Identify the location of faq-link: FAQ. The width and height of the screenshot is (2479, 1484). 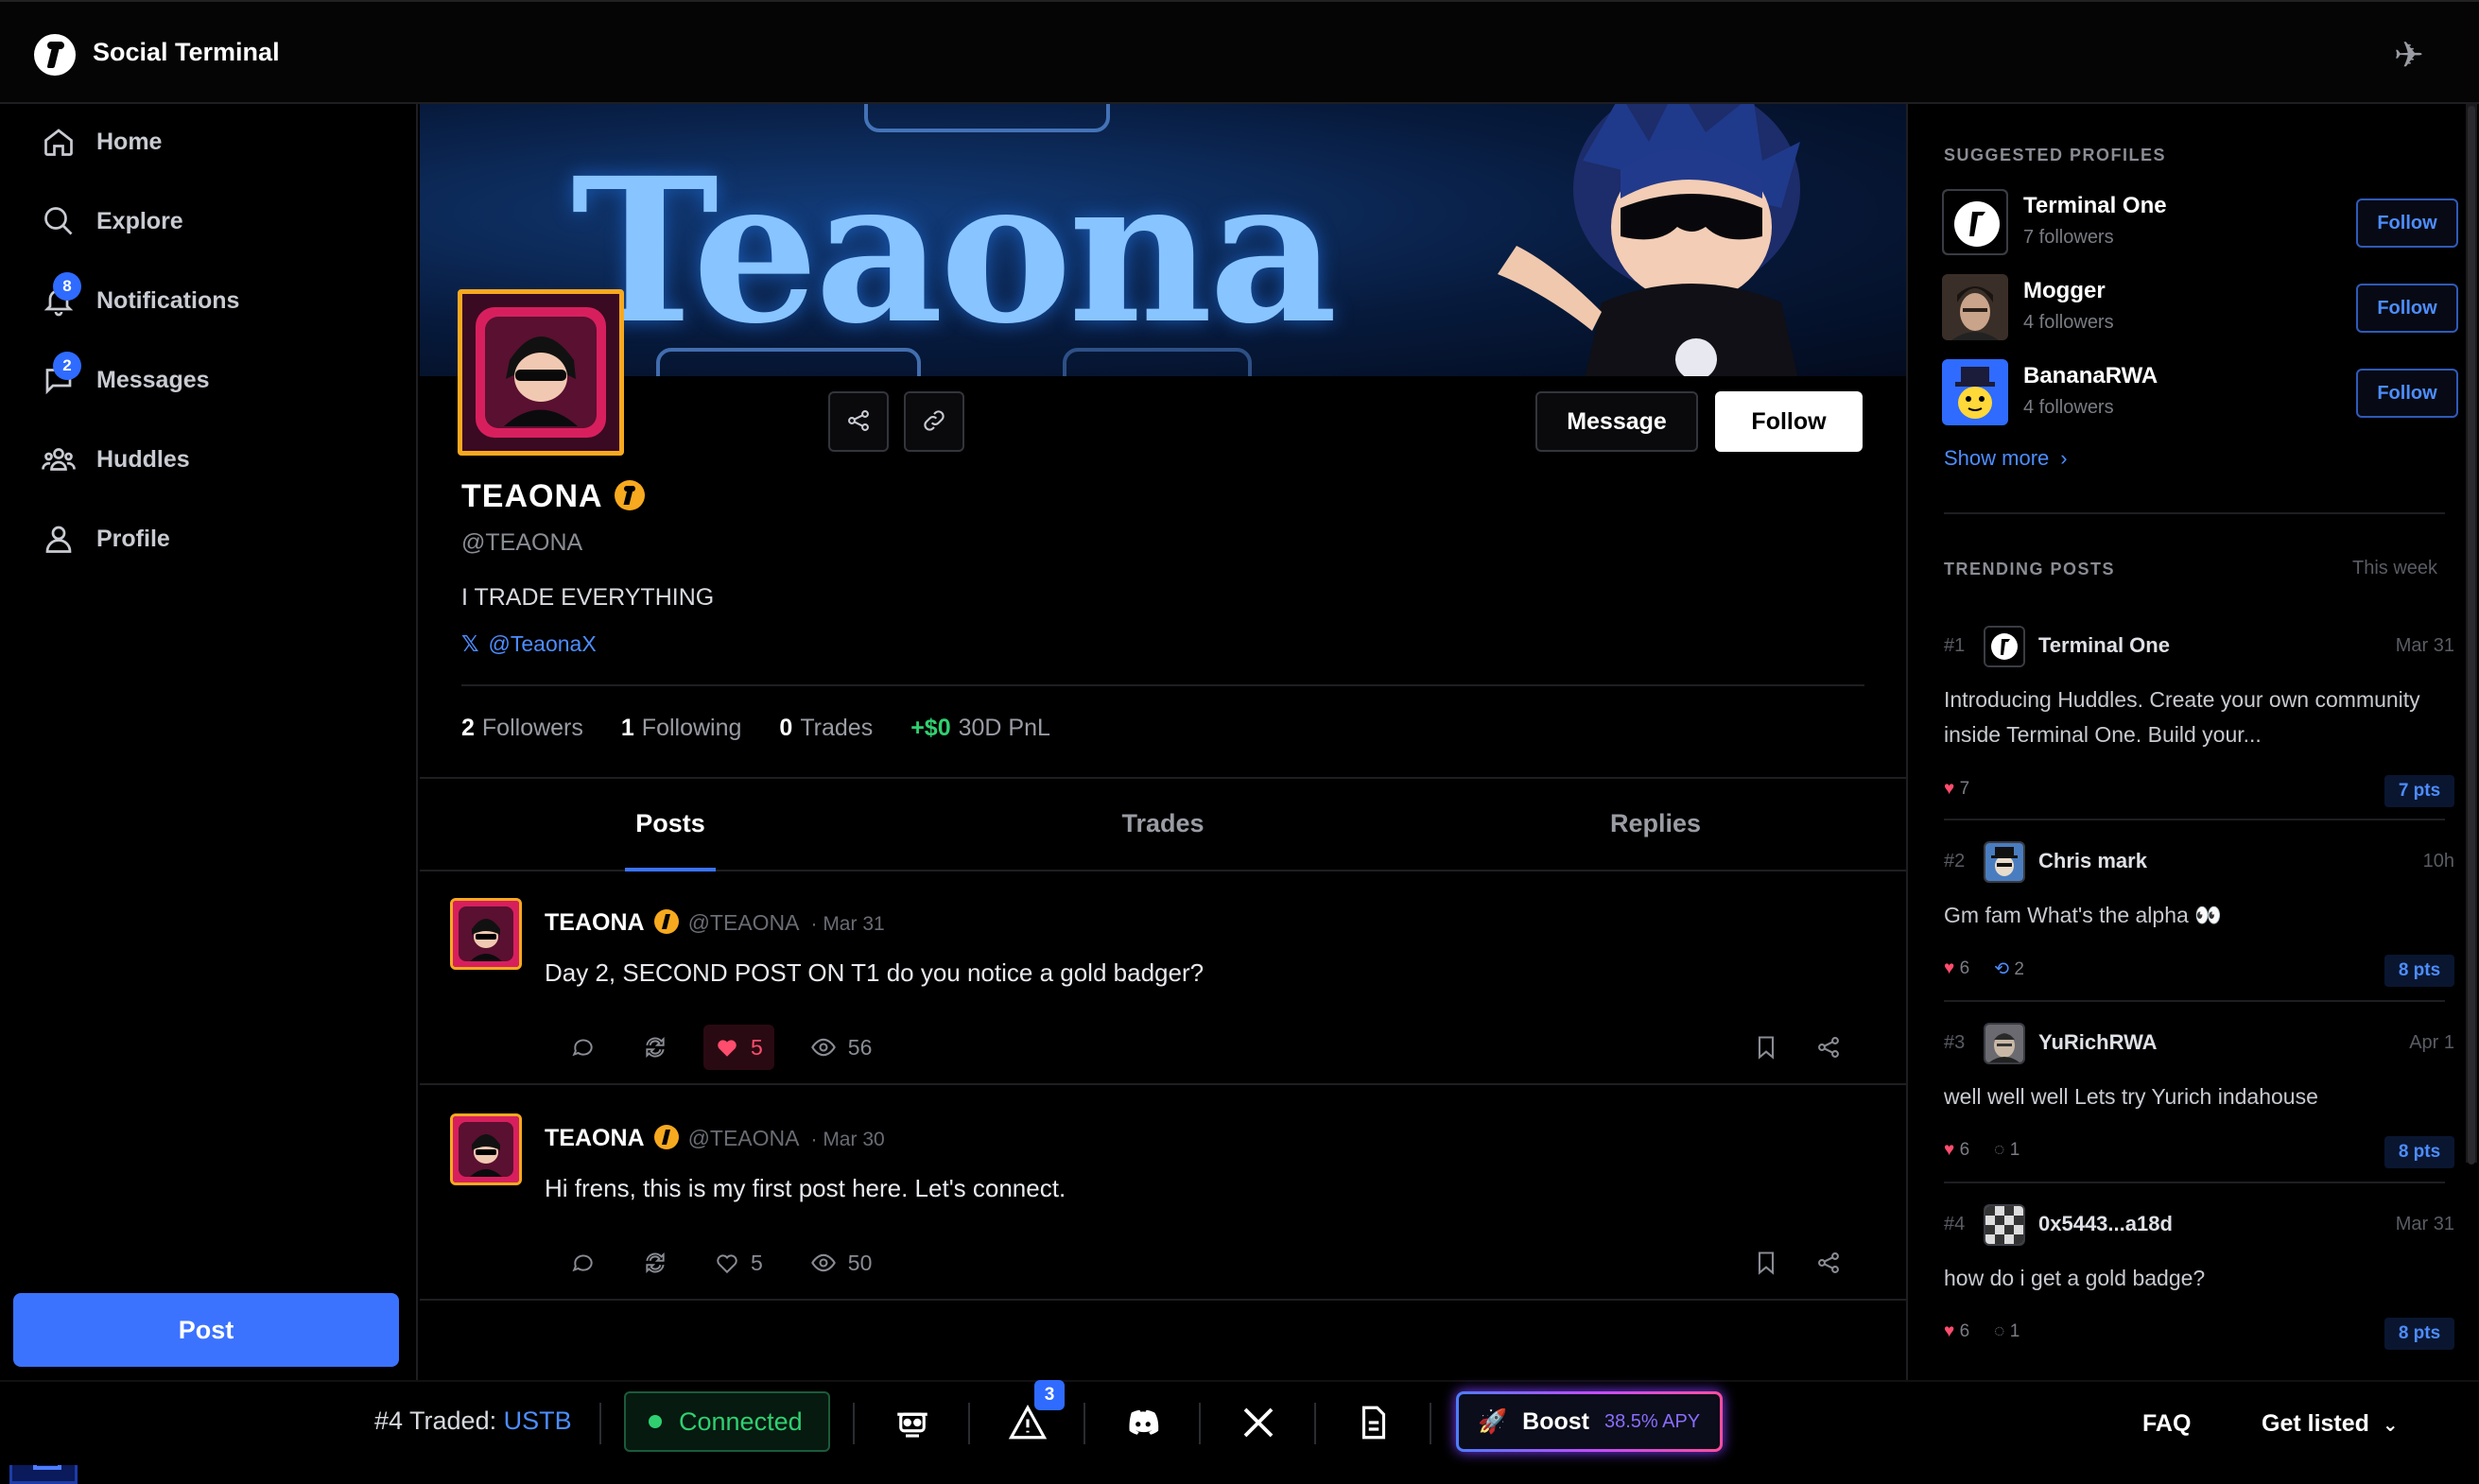
(2166, 1424).